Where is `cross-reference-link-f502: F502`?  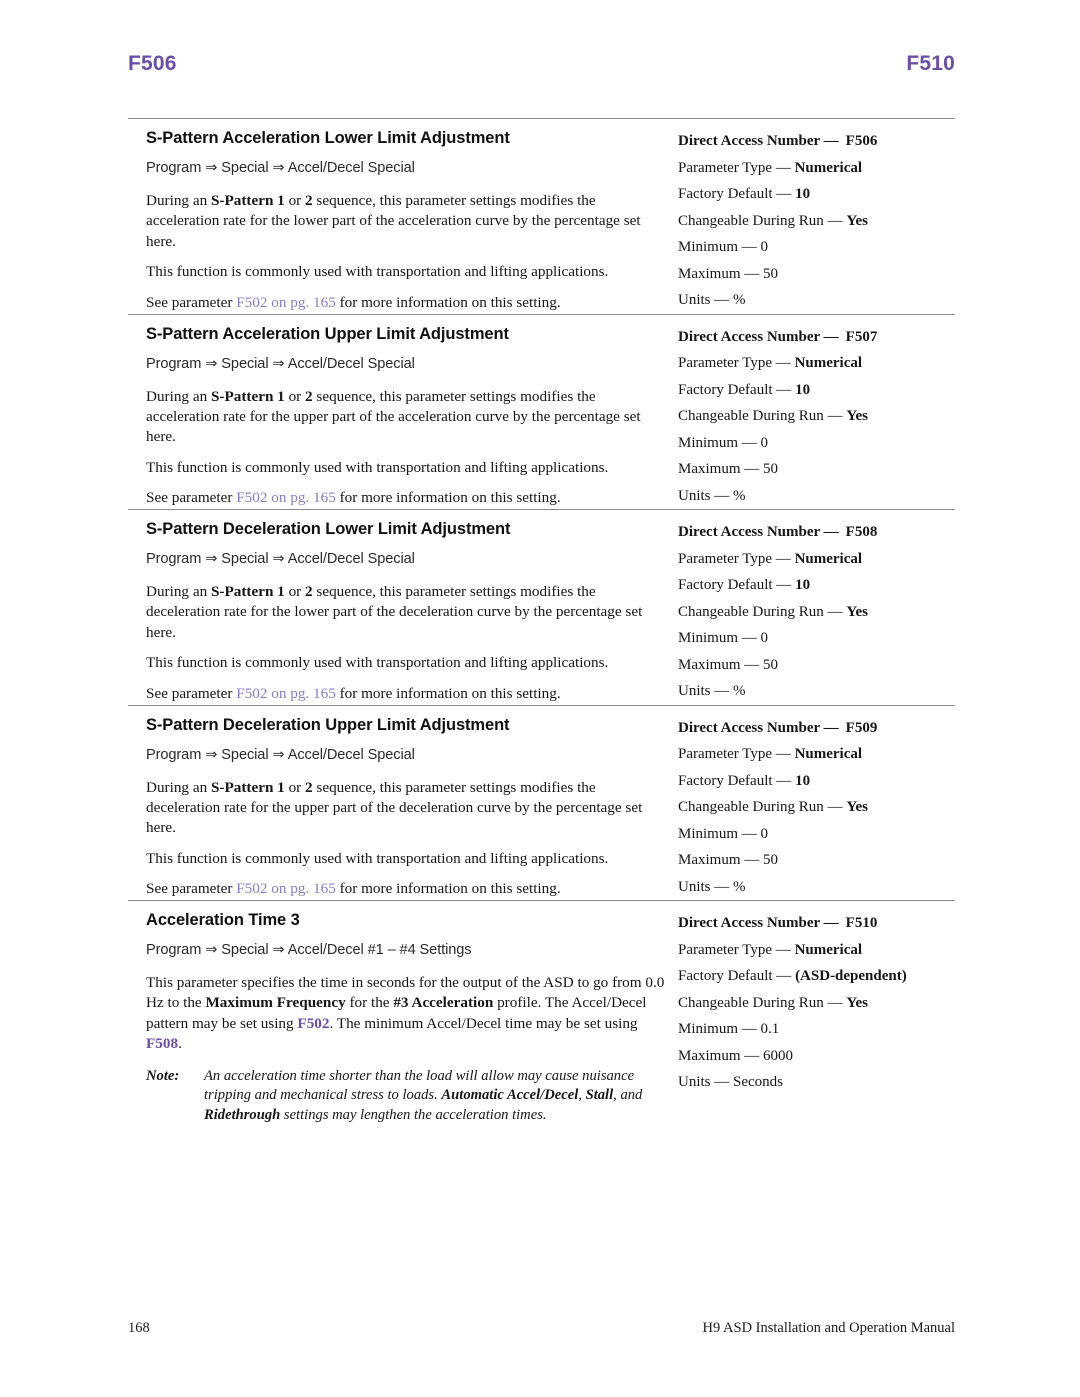 cross-reference-link-f502: F502 is located at coordinates (313, 1023).